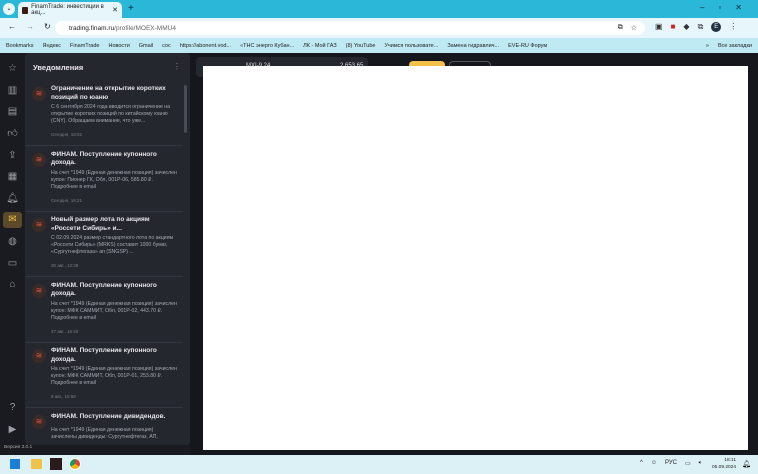  I want to click on bookmark: EVE-RU Форум, so click(527, 46).